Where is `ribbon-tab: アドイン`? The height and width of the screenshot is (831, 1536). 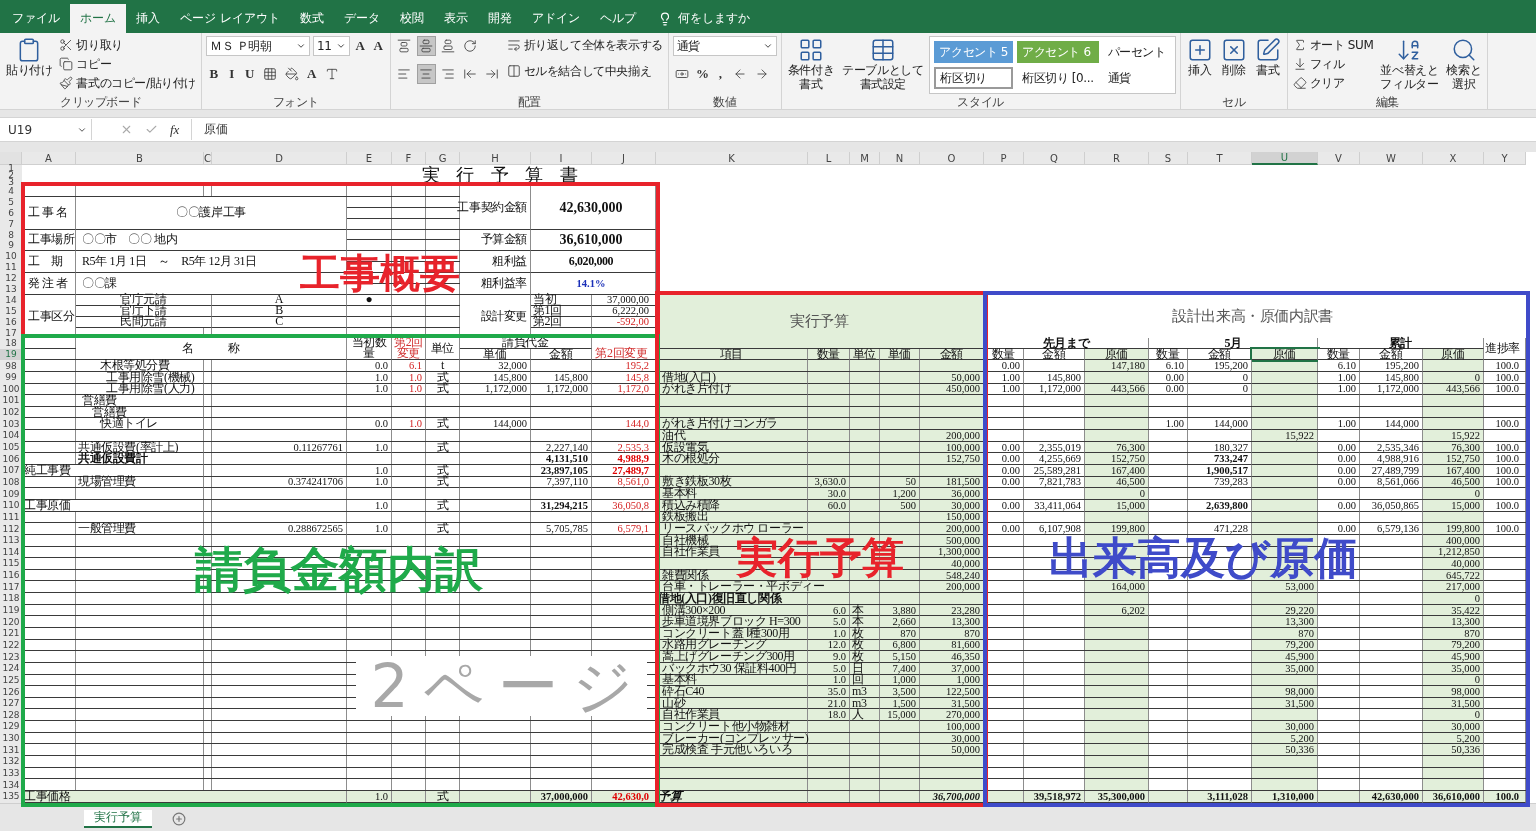 ribbon-tab: アドイン is located at coordinates (555, 18).